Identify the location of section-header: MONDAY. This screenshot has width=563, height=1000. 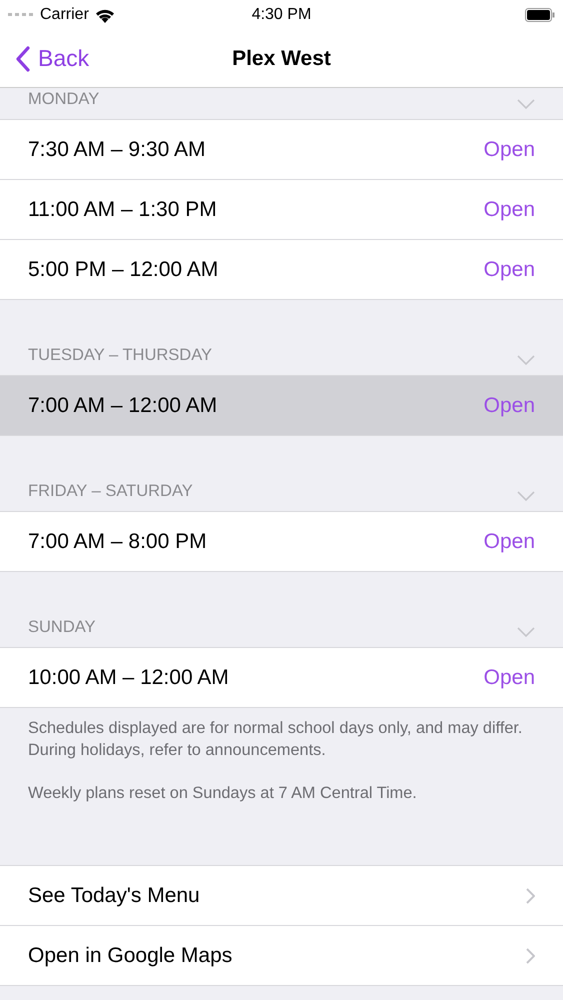
(64, 99).